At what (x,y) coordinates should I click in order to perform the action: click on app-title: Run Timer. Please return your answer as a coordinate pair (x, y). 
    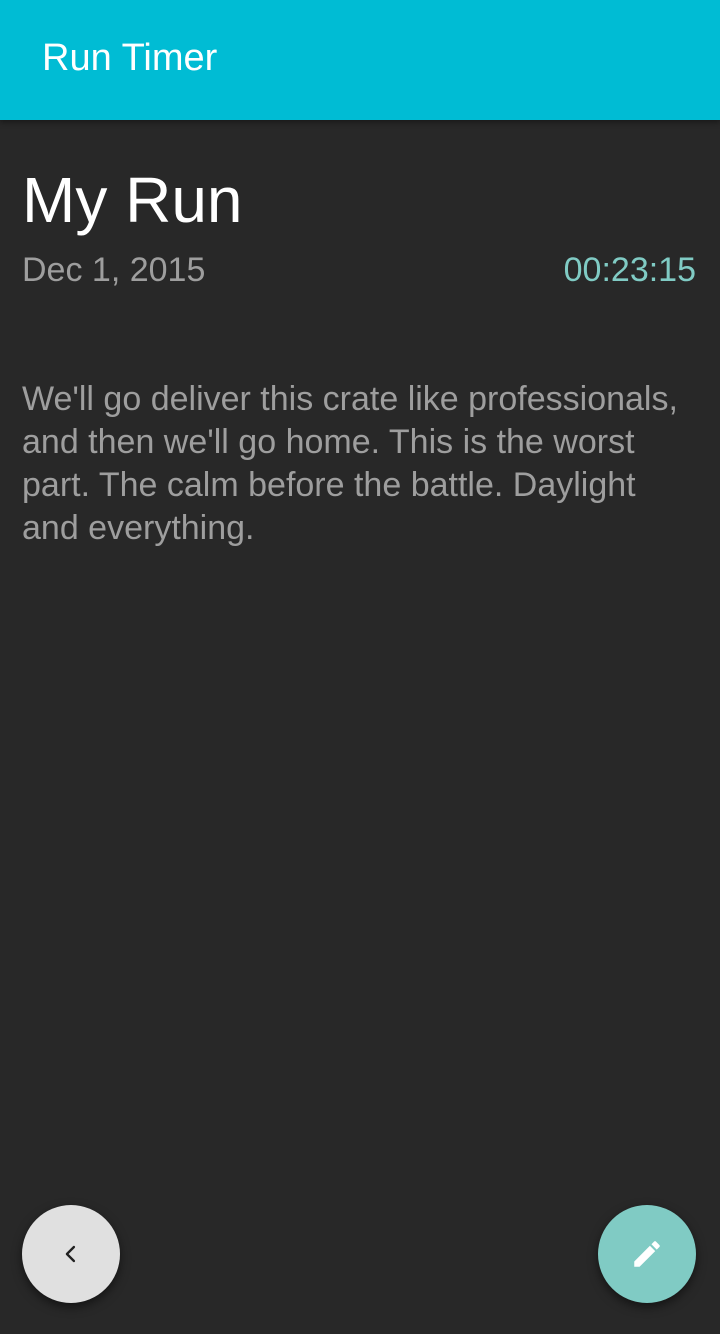
    Looking at the image, I should click on (130, 58).